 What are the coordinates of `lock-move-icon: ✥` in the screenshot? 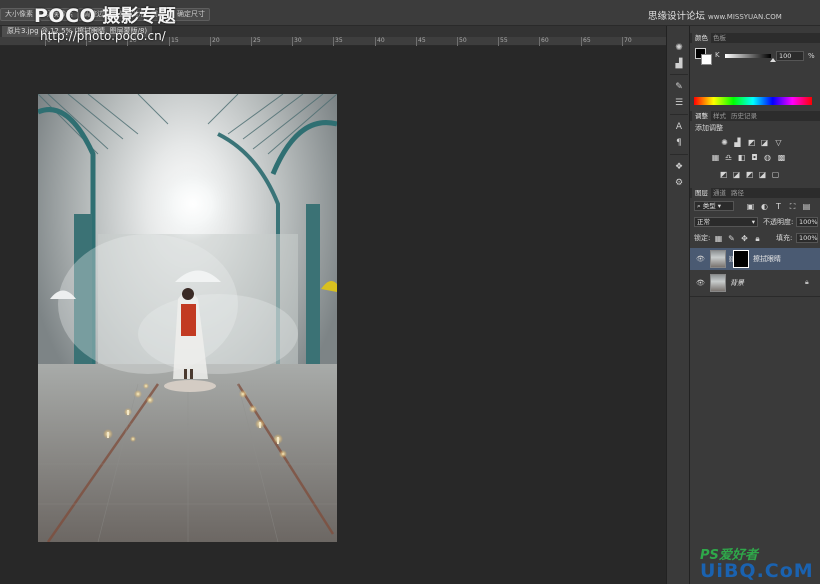 It's located at (744, 238).